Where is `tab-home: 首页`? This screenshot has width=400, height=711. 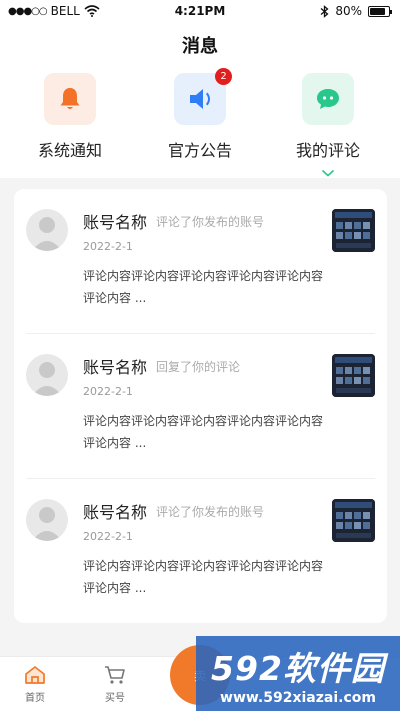
tab-home: 首页 is located at coordinates (35, 684).